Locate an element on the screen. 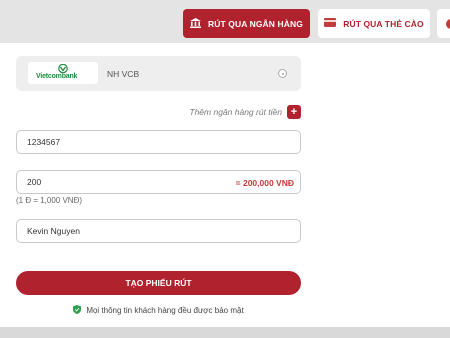  coin-icon is located at coordinates (448, 23).